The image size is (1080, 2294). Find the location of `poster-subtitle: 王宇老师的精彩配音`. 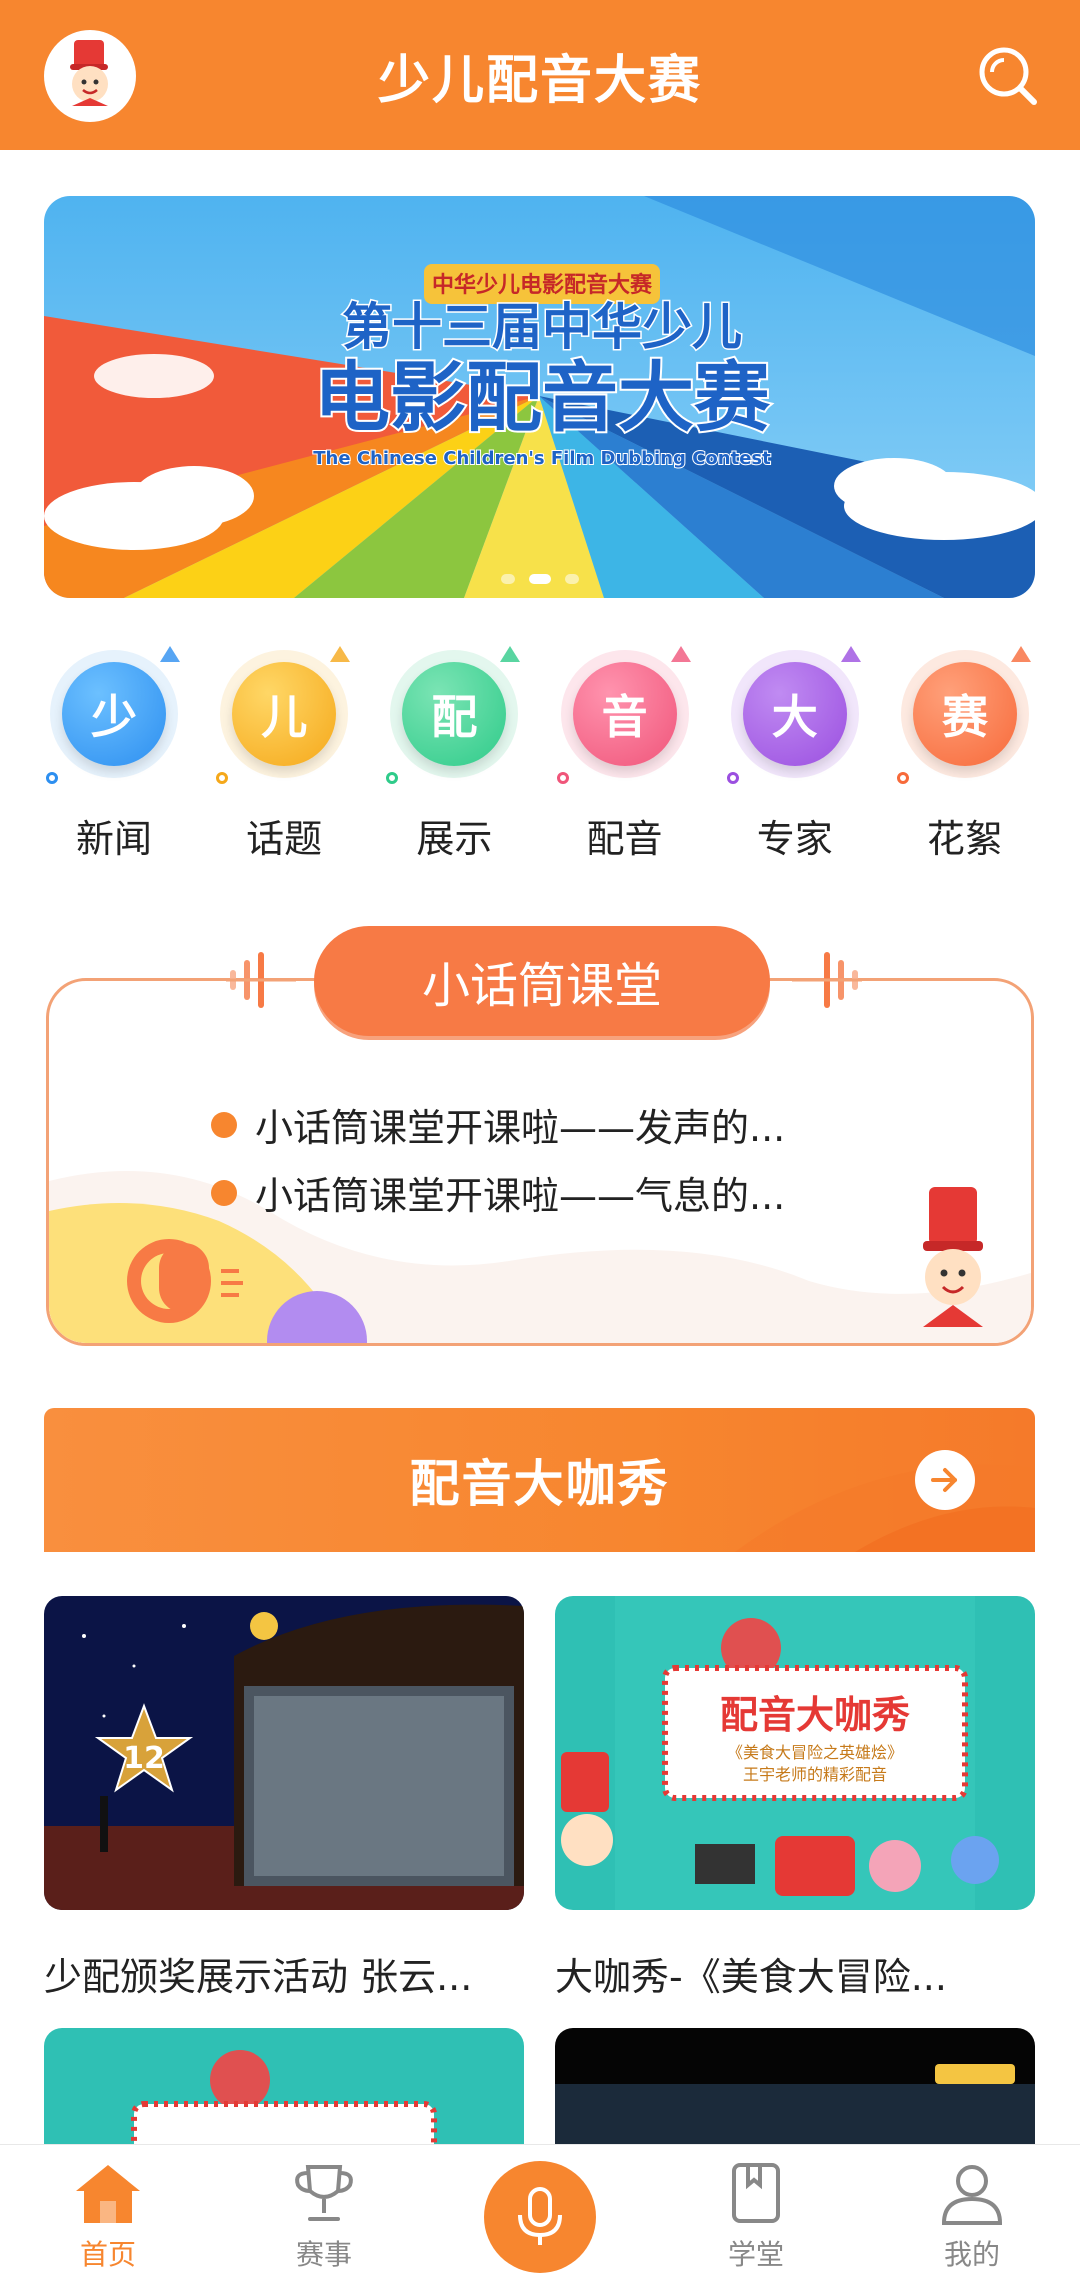

poster-subtitle: 王宇老师的精彩配音 is located at coordinates (815, 1774).